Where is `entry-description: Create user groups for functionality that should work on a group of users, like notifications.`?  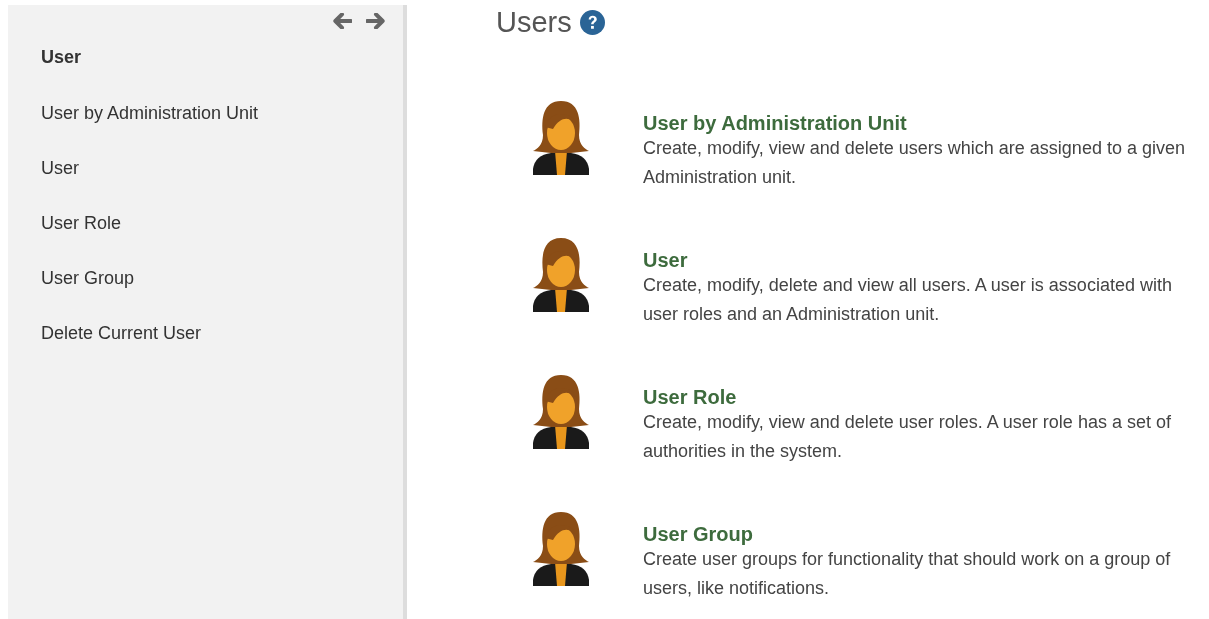 entry-description: Create user groups for functionality that should work on a group of users, like notifications. is located at coordinates (907, 574).